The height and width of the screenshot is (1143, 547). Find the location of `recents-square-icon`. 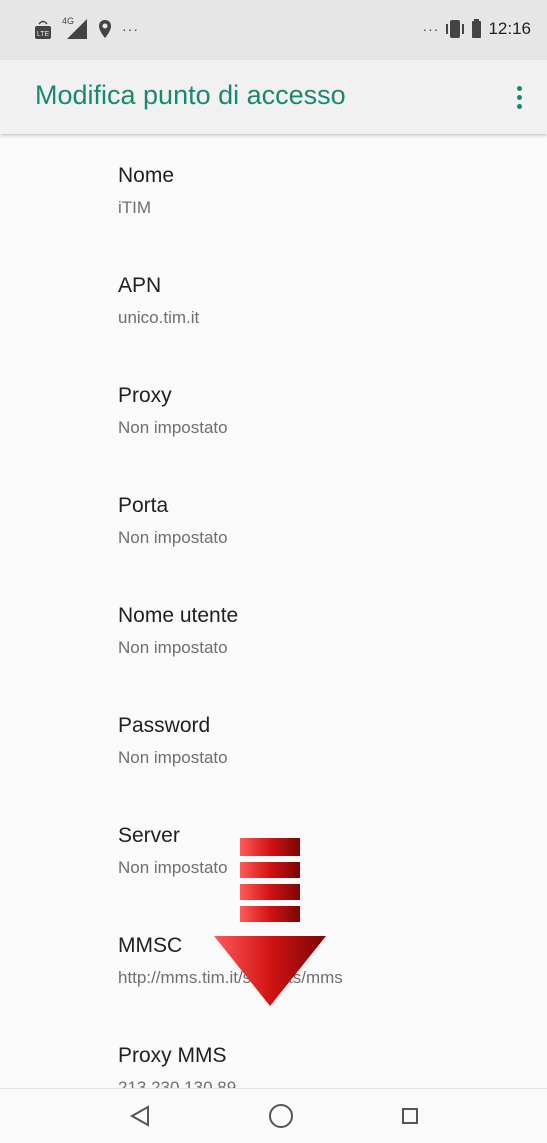

recents-square-icon is located at coordinates (410, 1116).